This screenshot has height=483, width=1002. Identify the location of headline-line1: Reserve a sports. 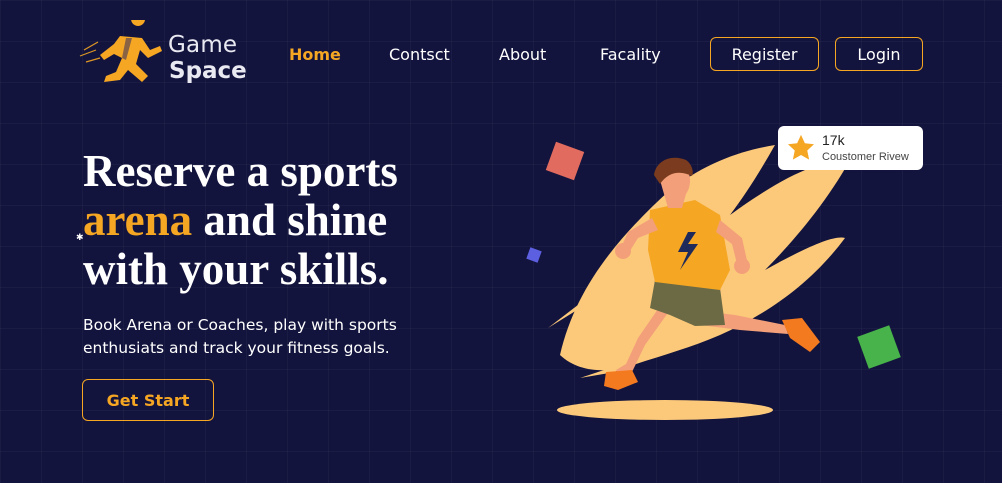
(240, 171).